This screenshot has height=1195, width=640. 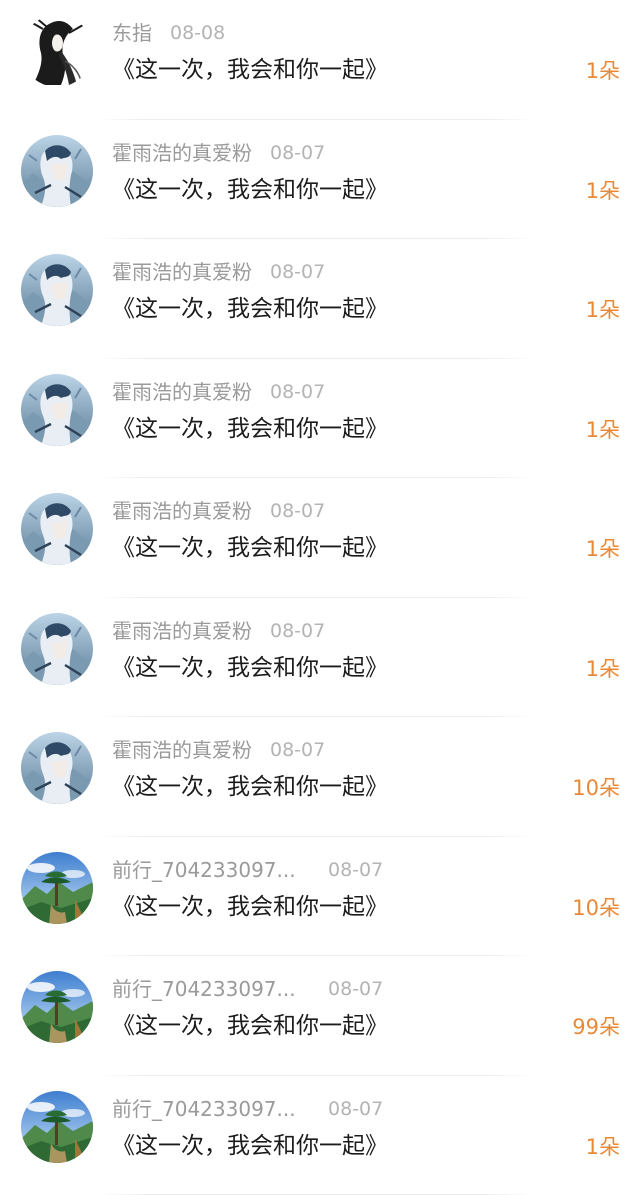 I want to click on list-item: 前行_704233097... 08-07 《这一次，我会和你一起》 1朵, so click(x=320, y=1135).